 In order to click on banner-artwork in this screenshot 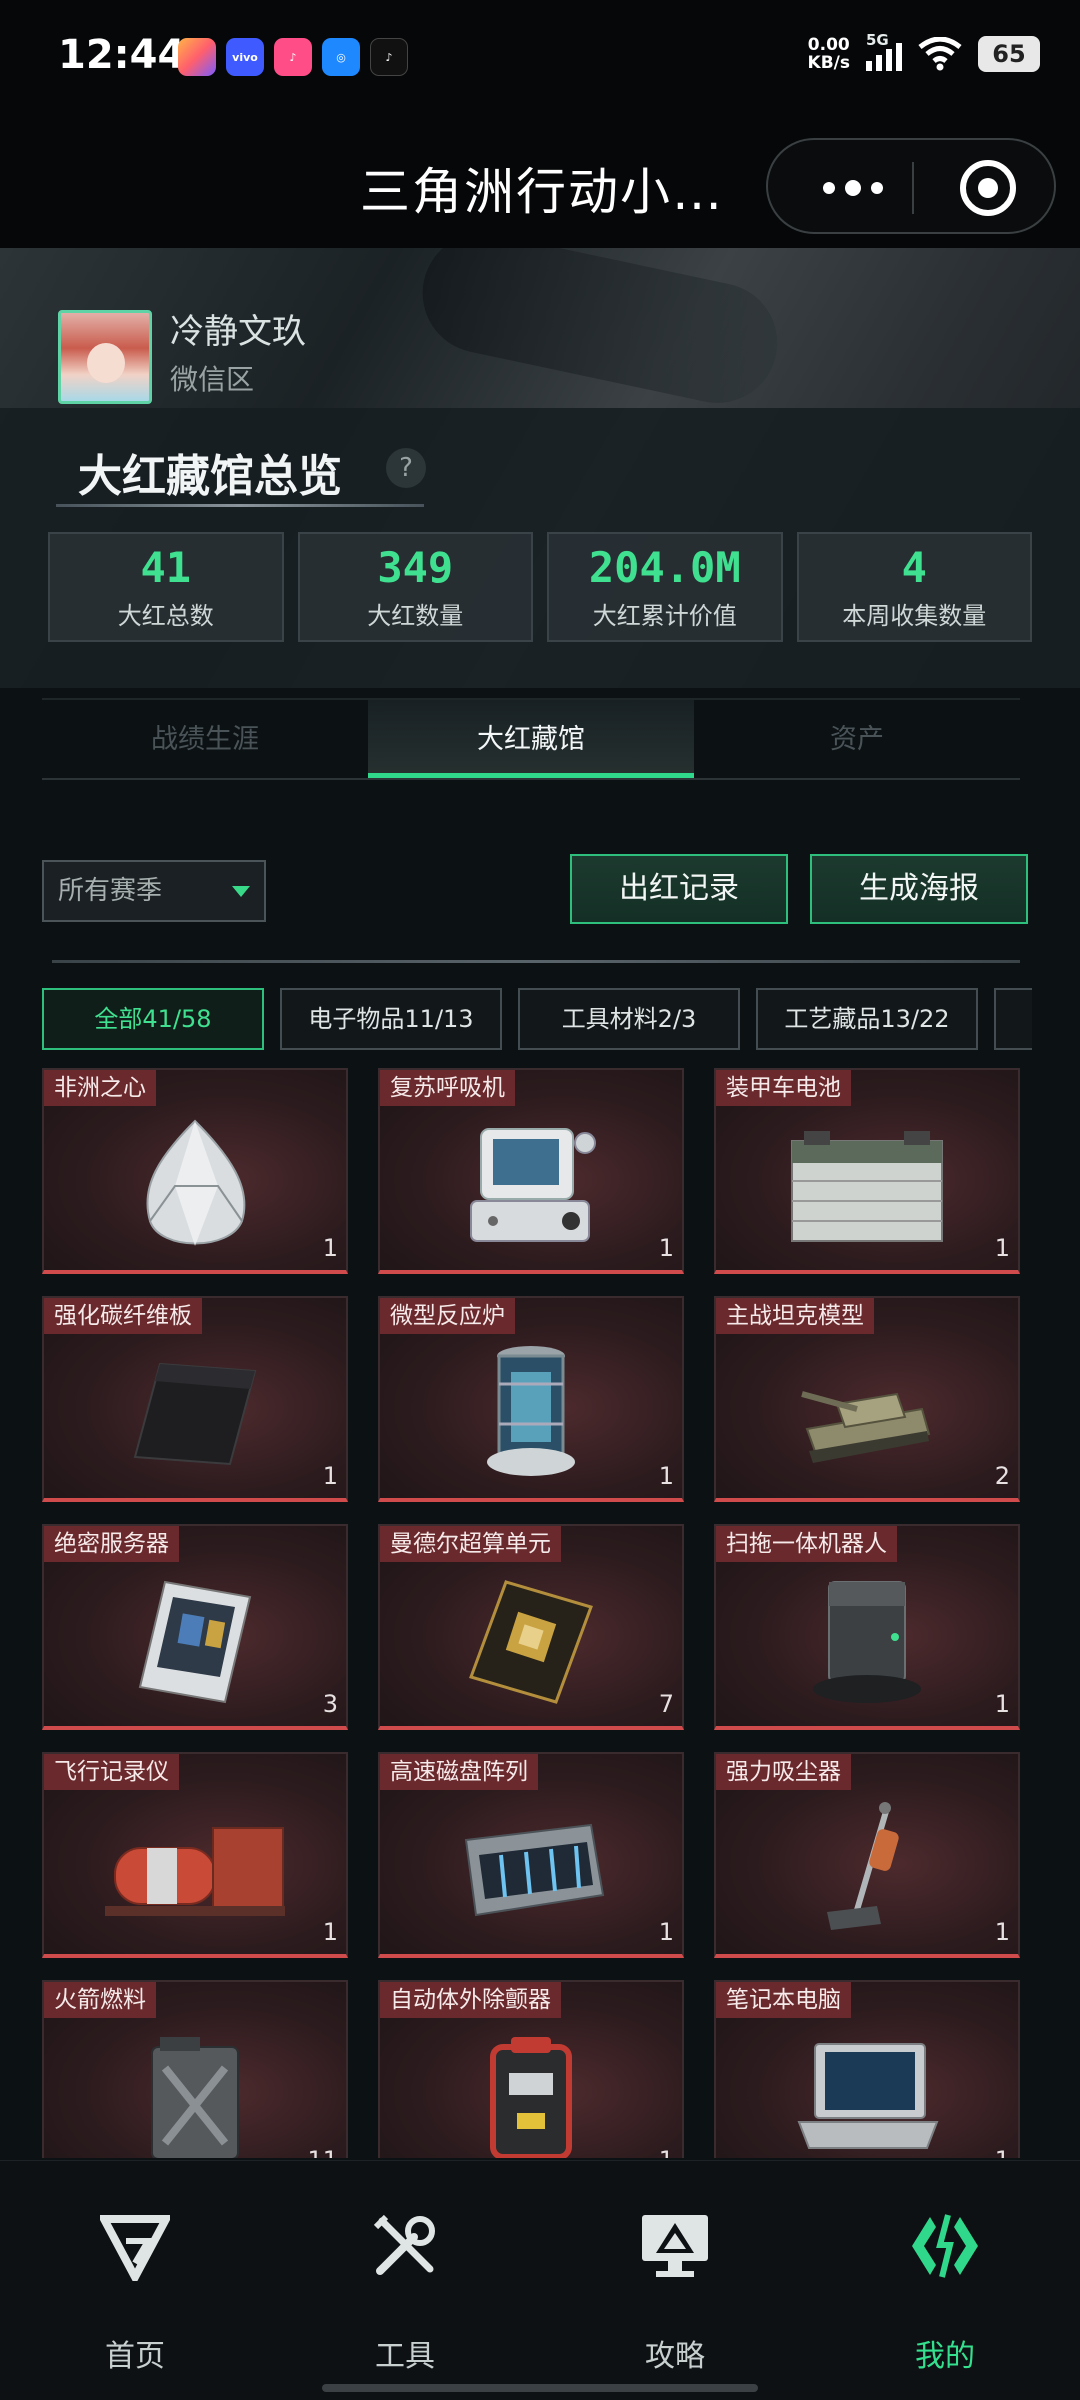, I will do `click(600, 331)`.